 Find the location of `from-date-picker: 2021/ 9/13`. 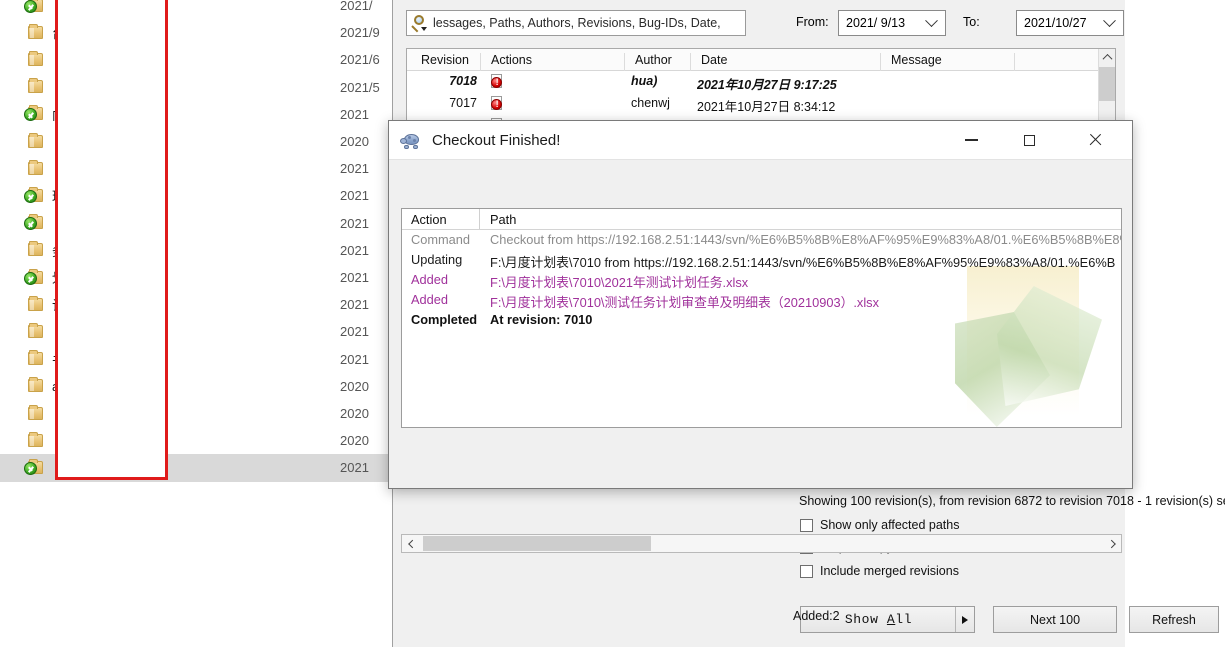

from-date-picker: 2021/ 9/13 is located at coordinates (892, 23).